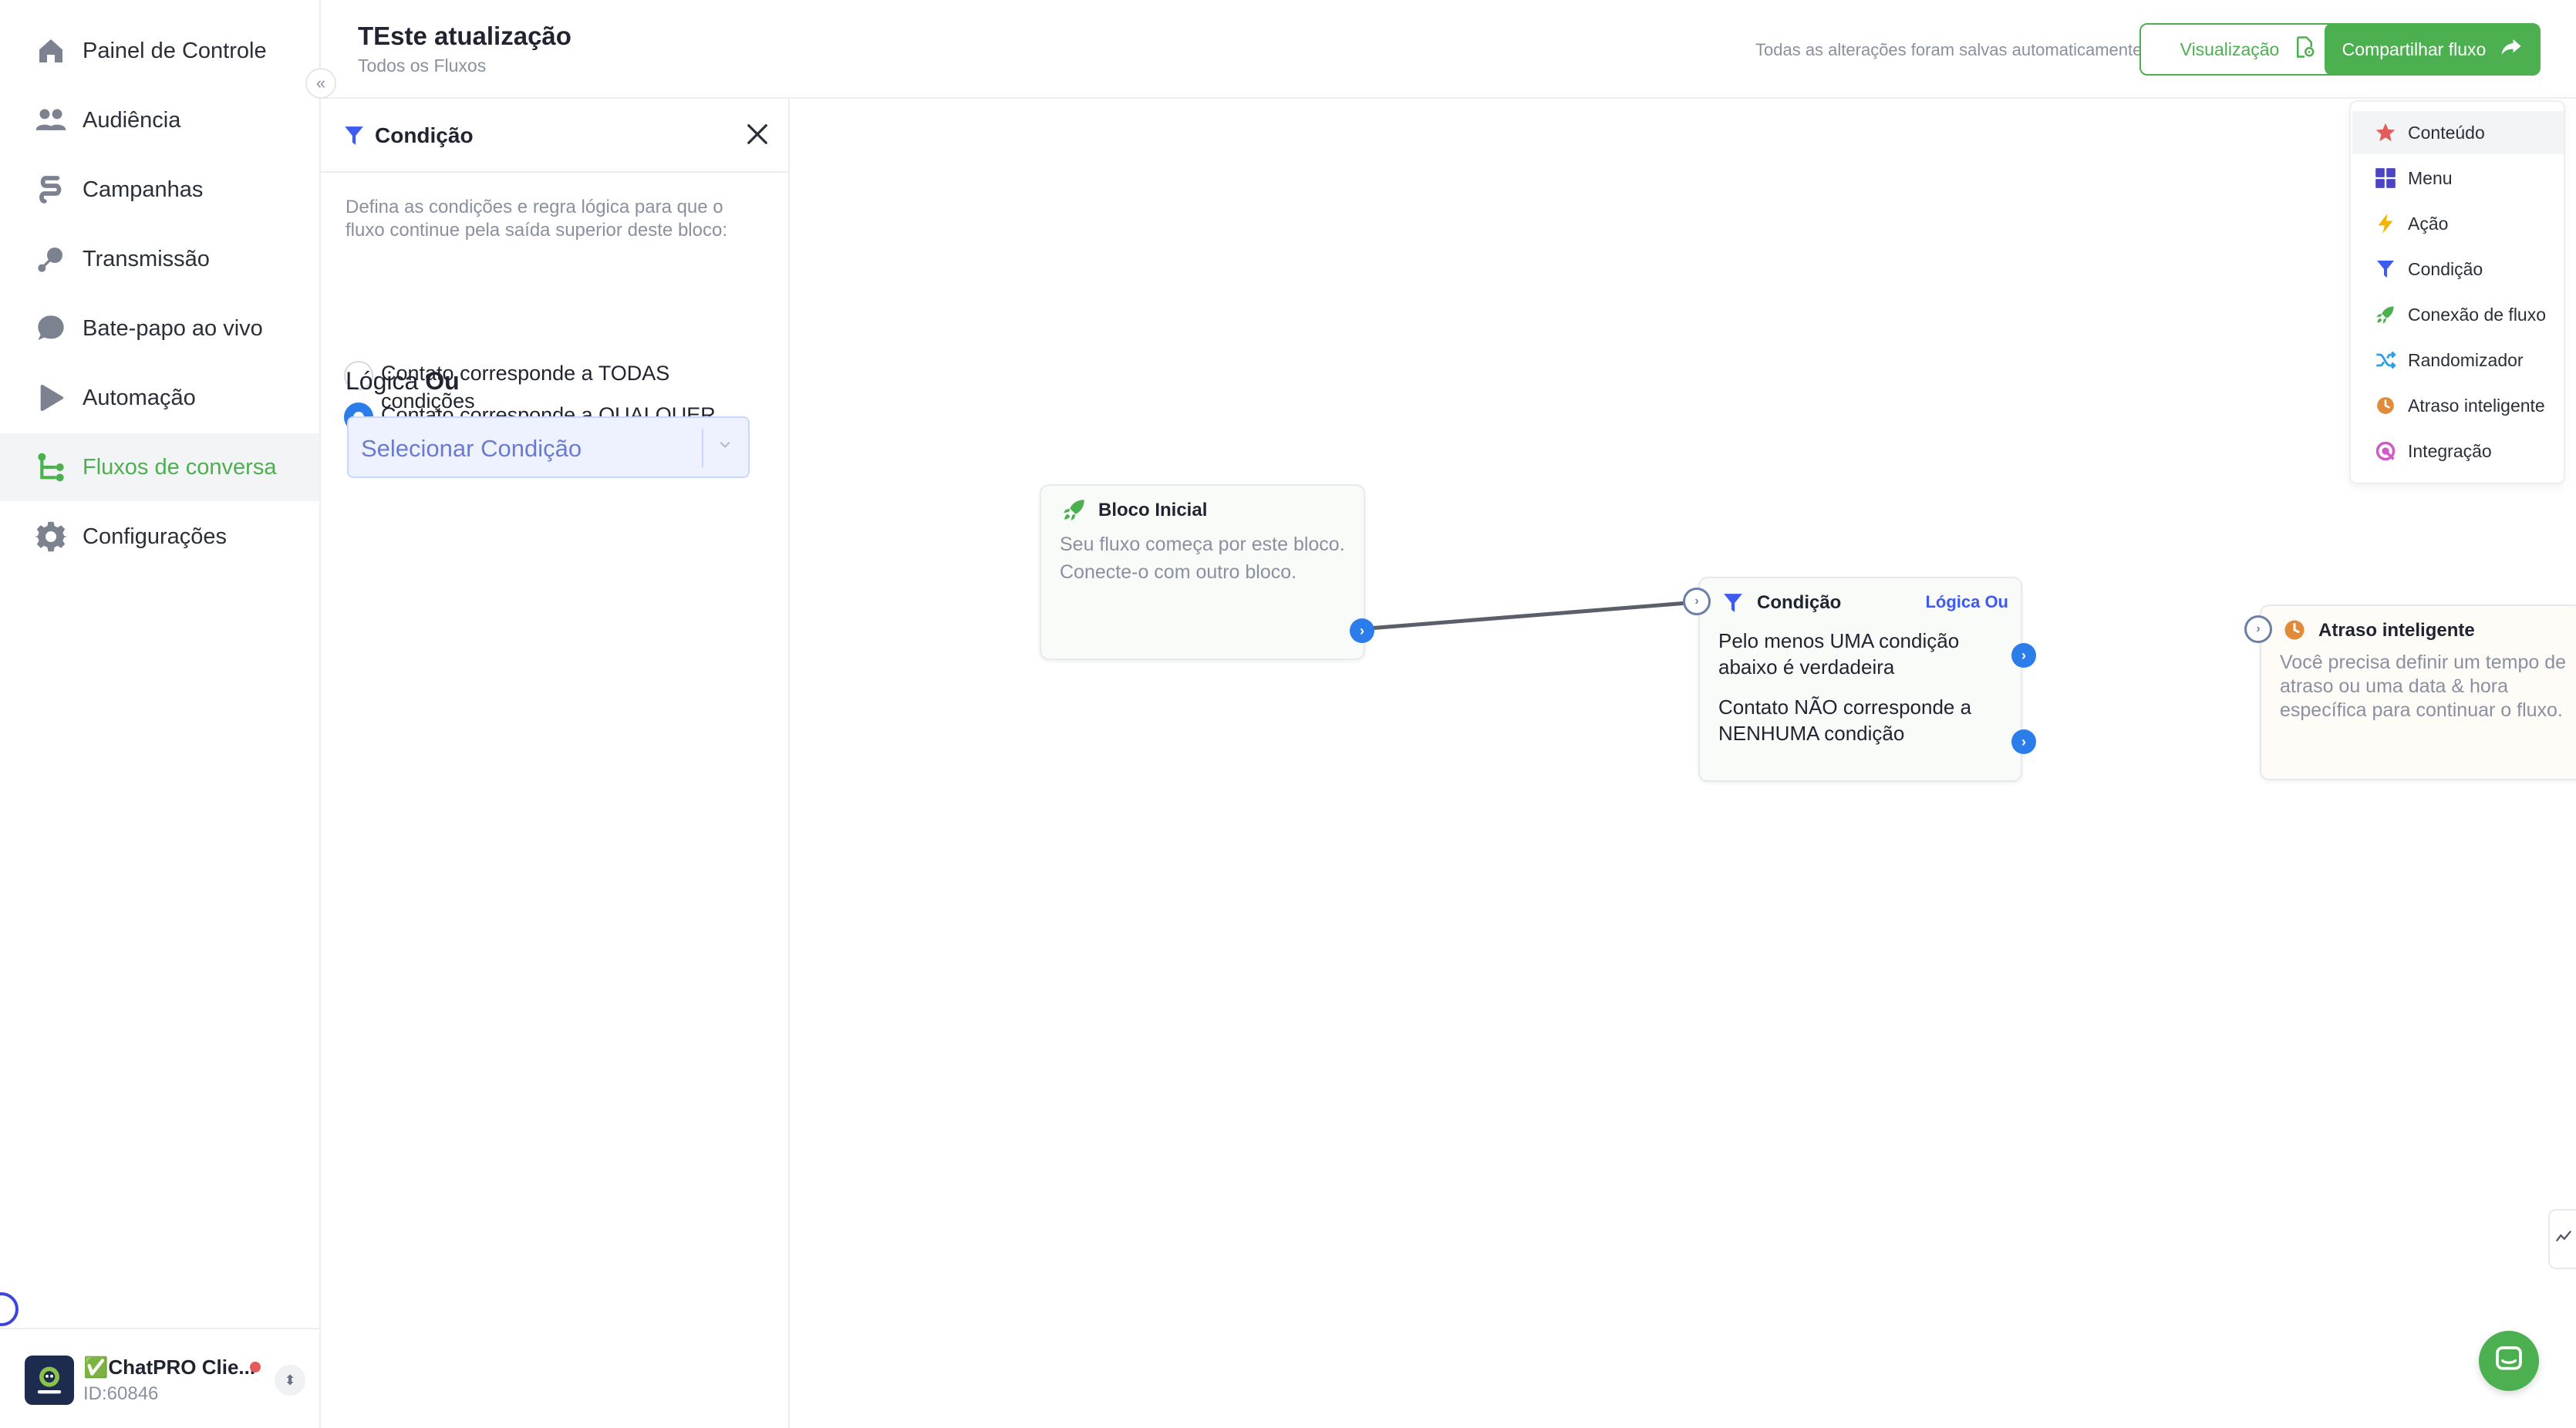  What do you see at coordinates (2023, 741) in the screenshot?
I see `condition-false-port: ›` at bounding box center [2023, 741].